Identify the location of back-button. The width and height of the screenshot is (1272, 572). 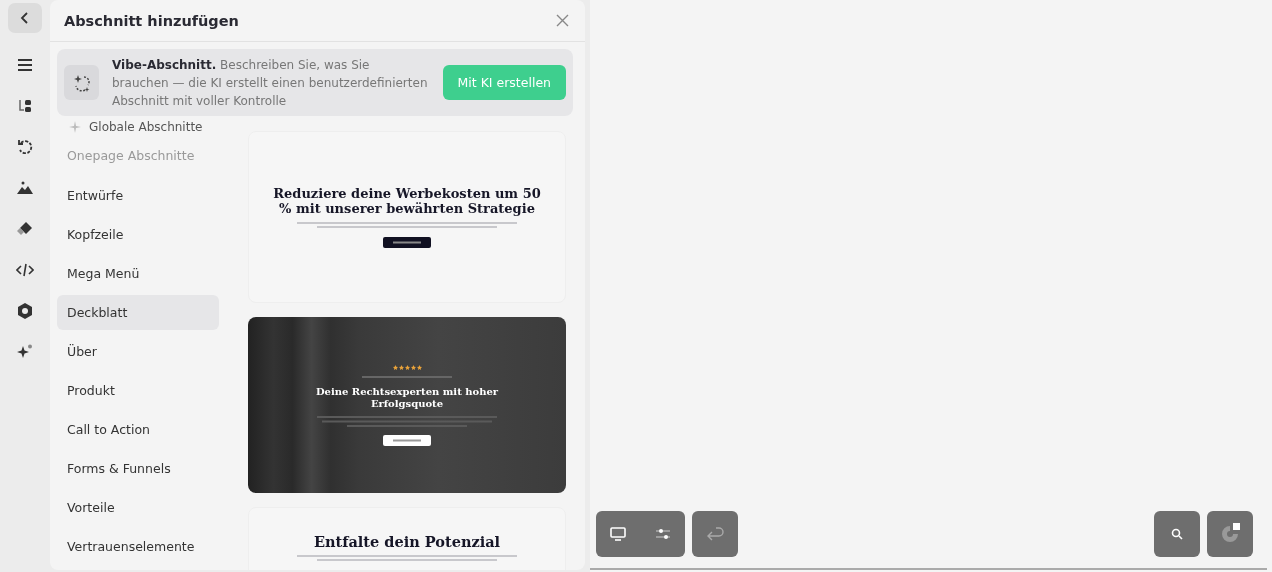
(25, 18).